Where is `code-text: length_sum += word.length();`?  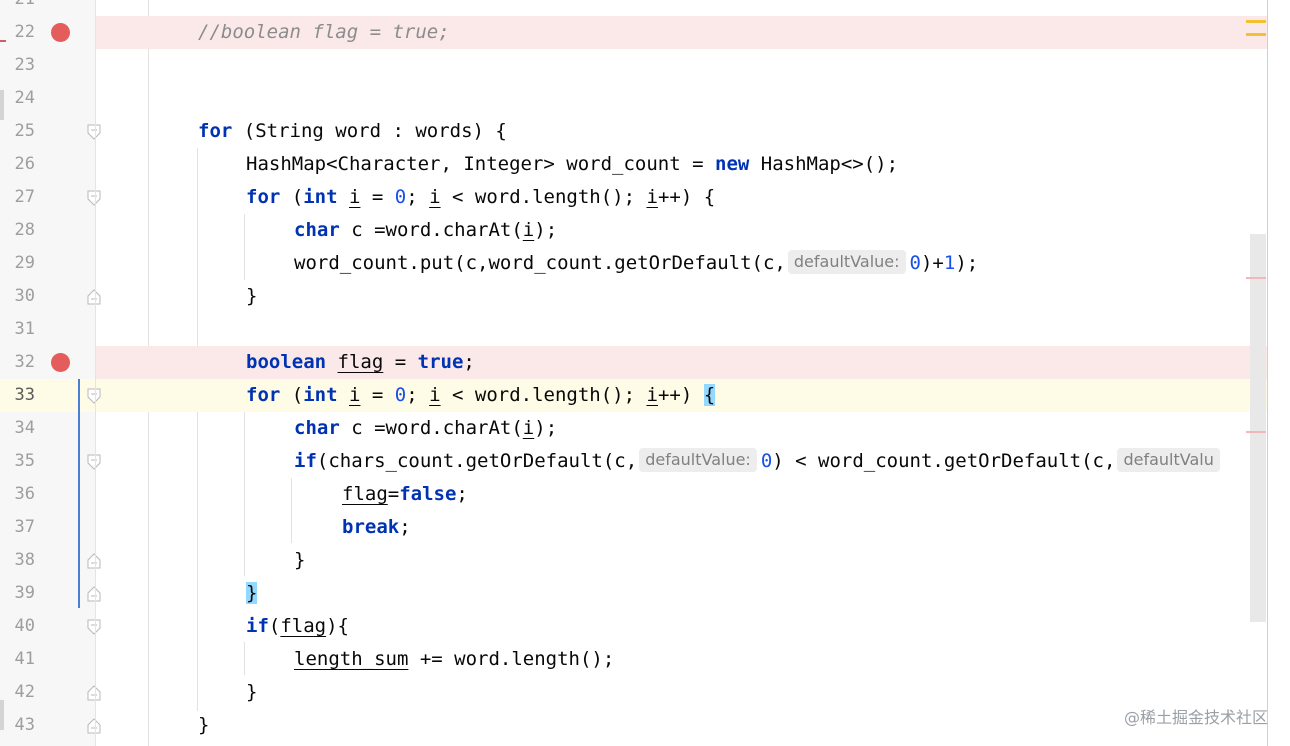
code-text: length_sum += word.length(); is located at coordinates (454, 659).